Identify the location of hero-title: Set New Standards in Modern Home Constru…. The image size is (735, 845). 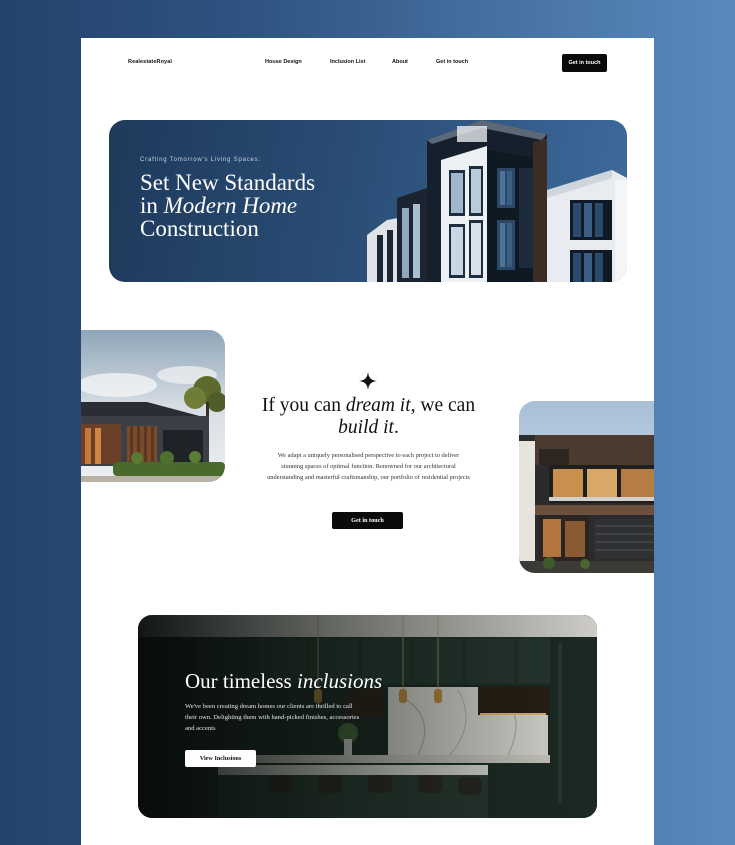
(250, 205).